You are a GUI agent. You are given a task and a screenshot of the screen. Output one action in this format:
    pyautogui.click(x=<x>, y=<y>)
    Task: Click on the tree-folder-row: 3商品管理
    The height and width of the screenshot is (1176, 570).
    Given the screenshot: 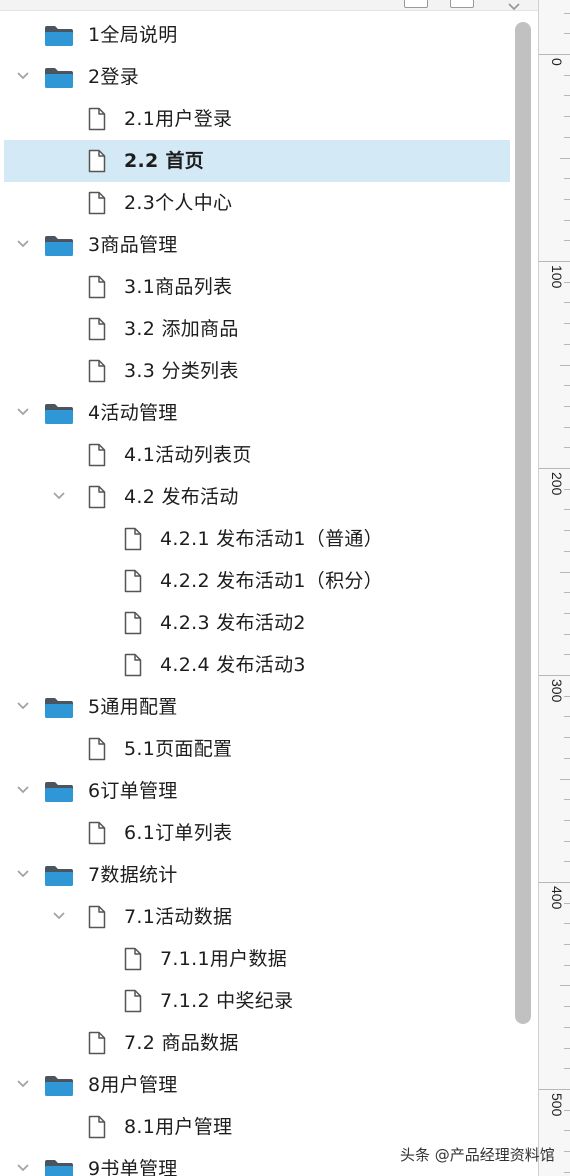 What is the action you would take?
    pyautogui.click(x=257, y=245)
    